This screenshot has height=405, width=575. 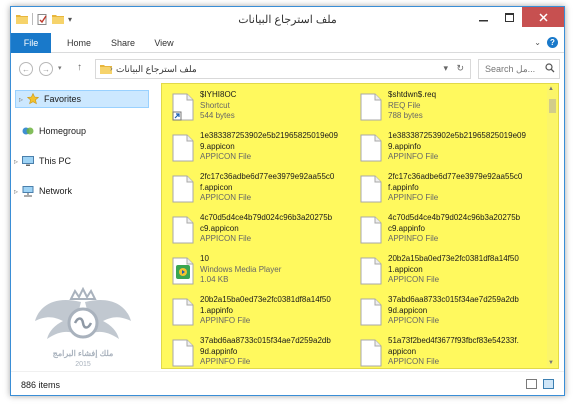 What do you see at coordinates (371, 107) in the screenshot?
I see `req-file-icon` at bounding box center [371, 107].